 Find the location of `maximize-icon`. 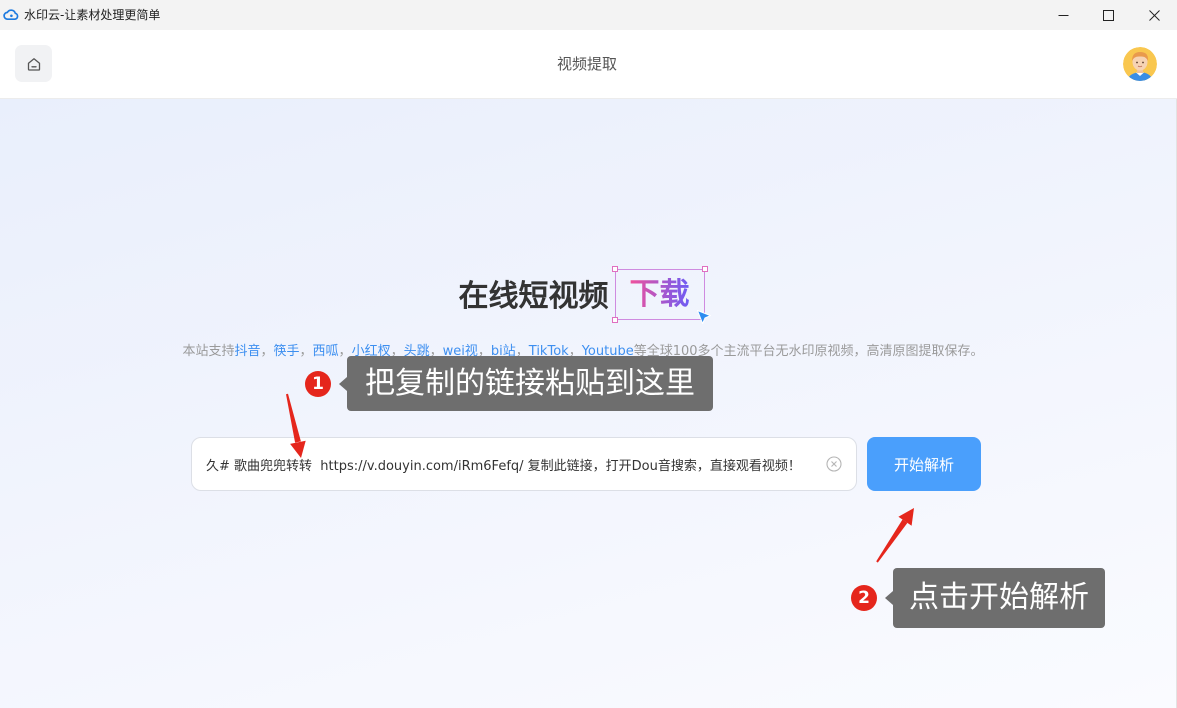

maximize-icon is located at coordinates (1108, 15).